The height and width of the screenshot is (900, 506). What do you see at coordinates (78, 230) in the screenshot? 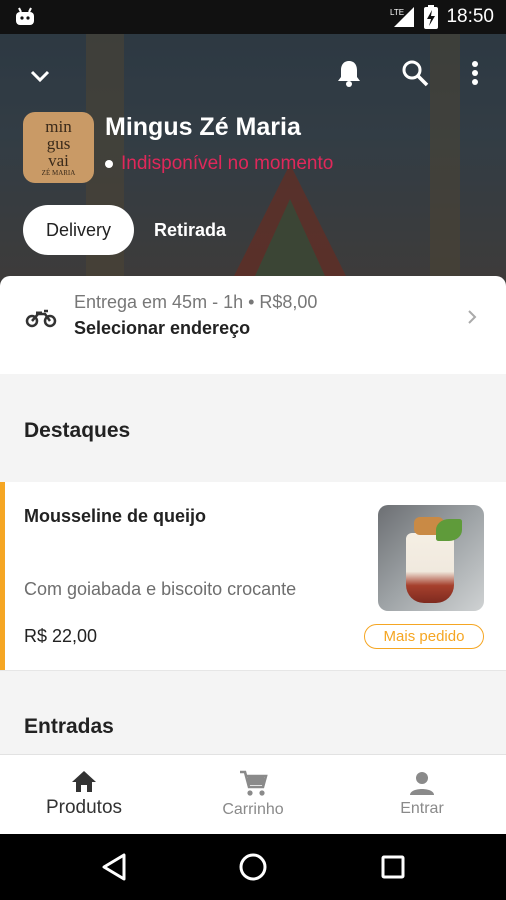
I see `delivery-mode-button: Delivery` at bounding box center [78, 230].